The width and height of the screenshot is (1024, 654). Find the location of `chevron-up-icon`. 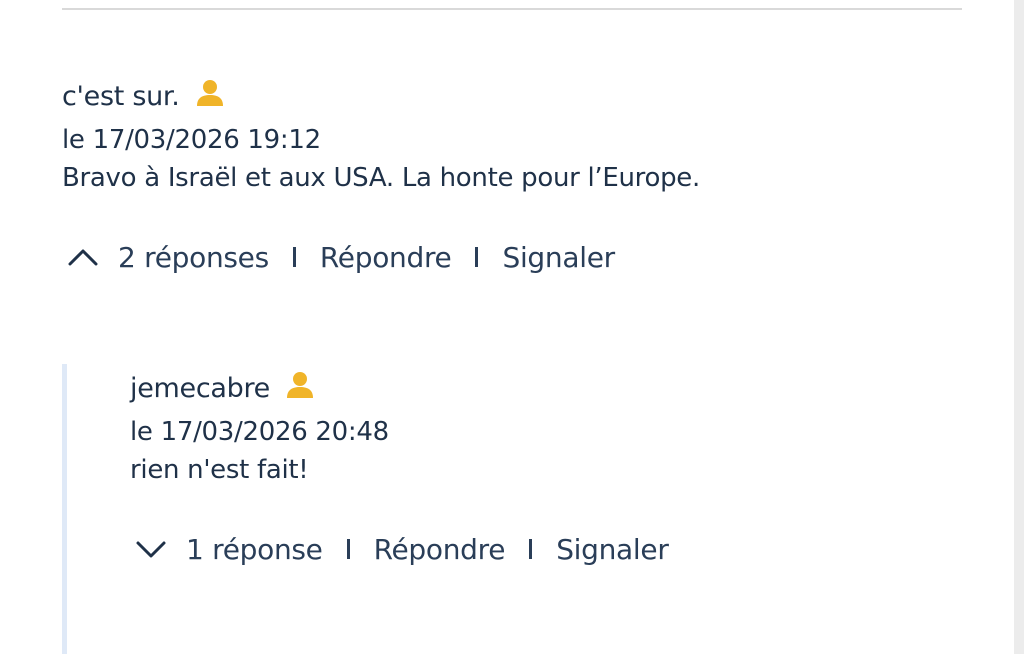

chevron-up-icon is located at coordinates (83, 257).